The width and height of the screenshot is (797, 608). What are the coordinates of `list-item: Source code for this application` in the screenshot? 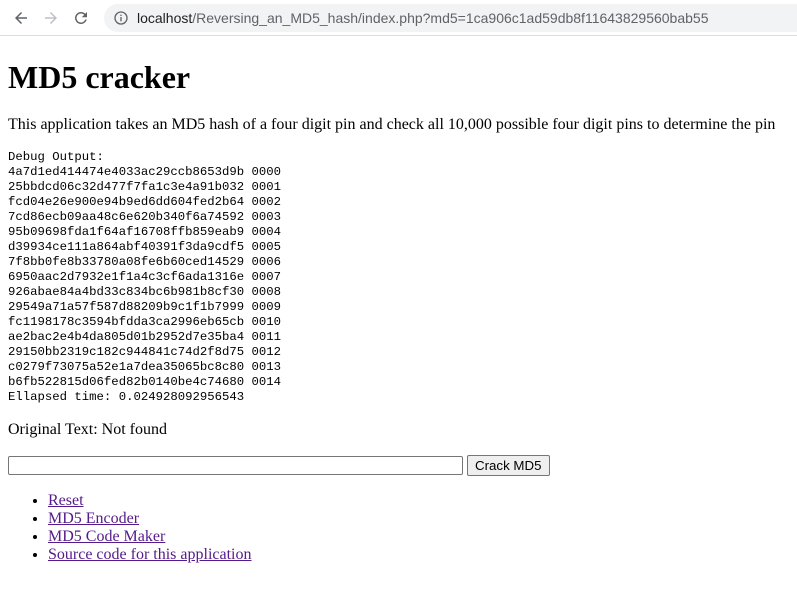 It's located at (418, 555).